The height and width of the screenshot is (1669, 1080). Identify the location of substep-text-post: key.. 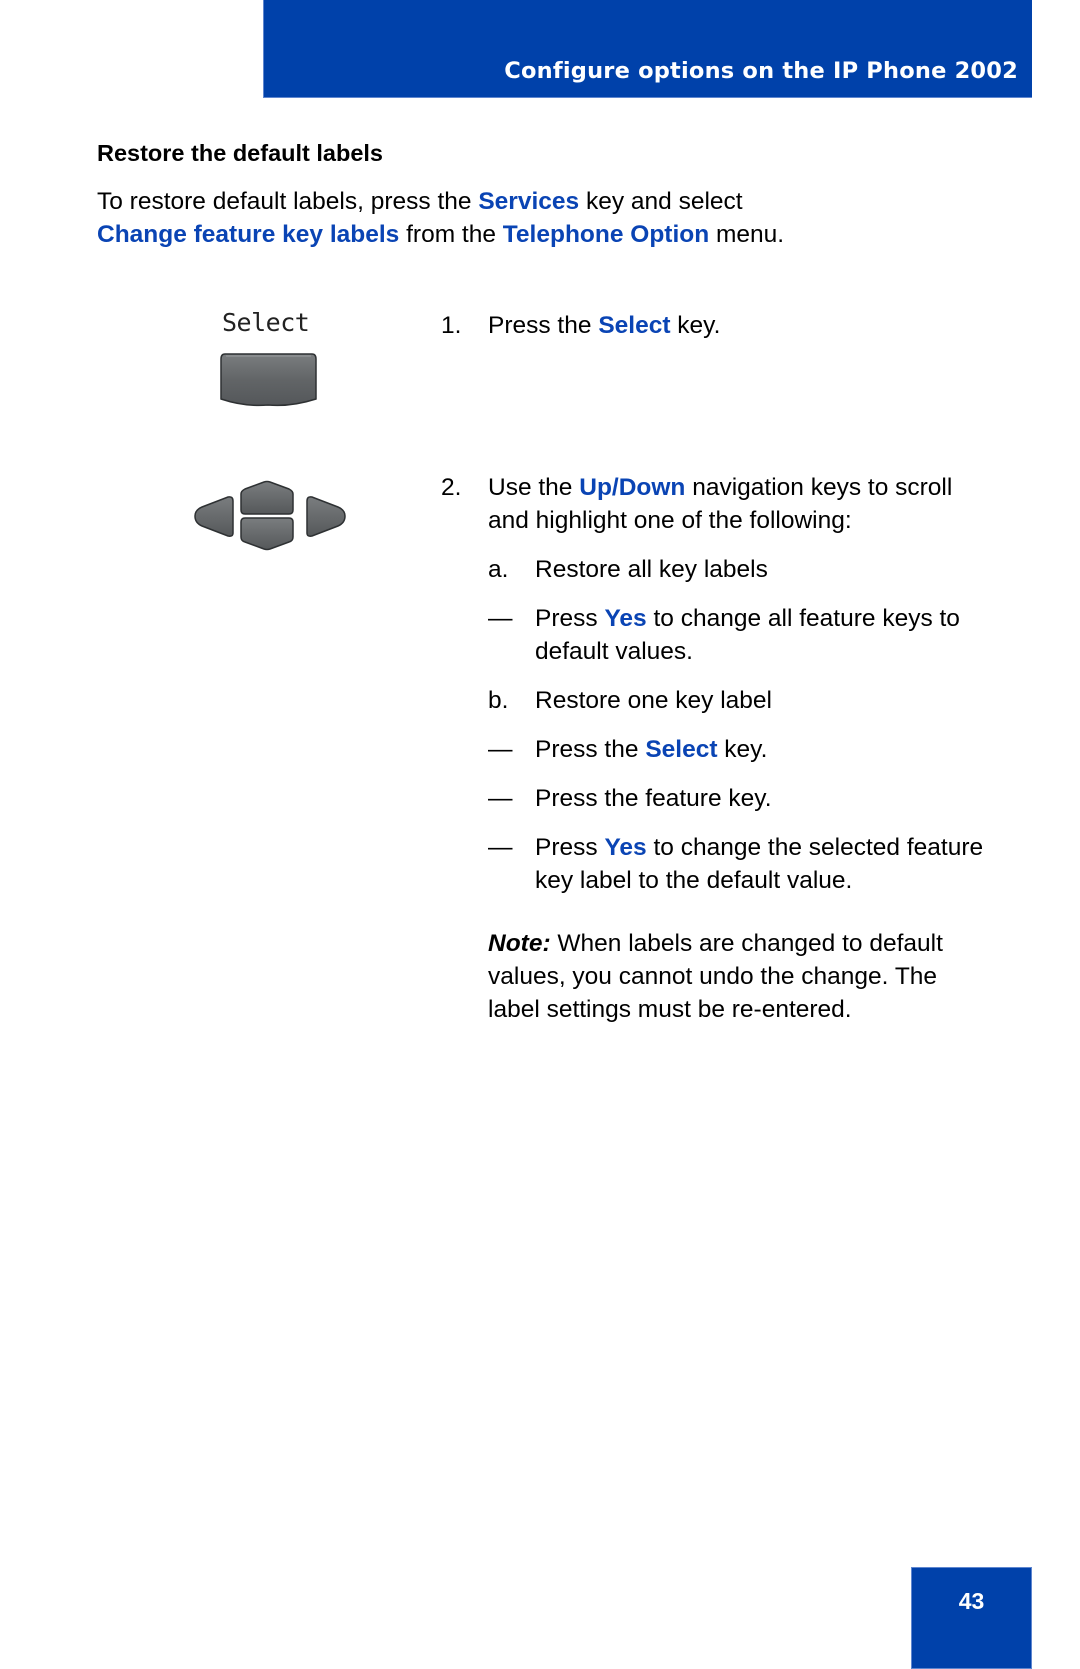
(742, 749).